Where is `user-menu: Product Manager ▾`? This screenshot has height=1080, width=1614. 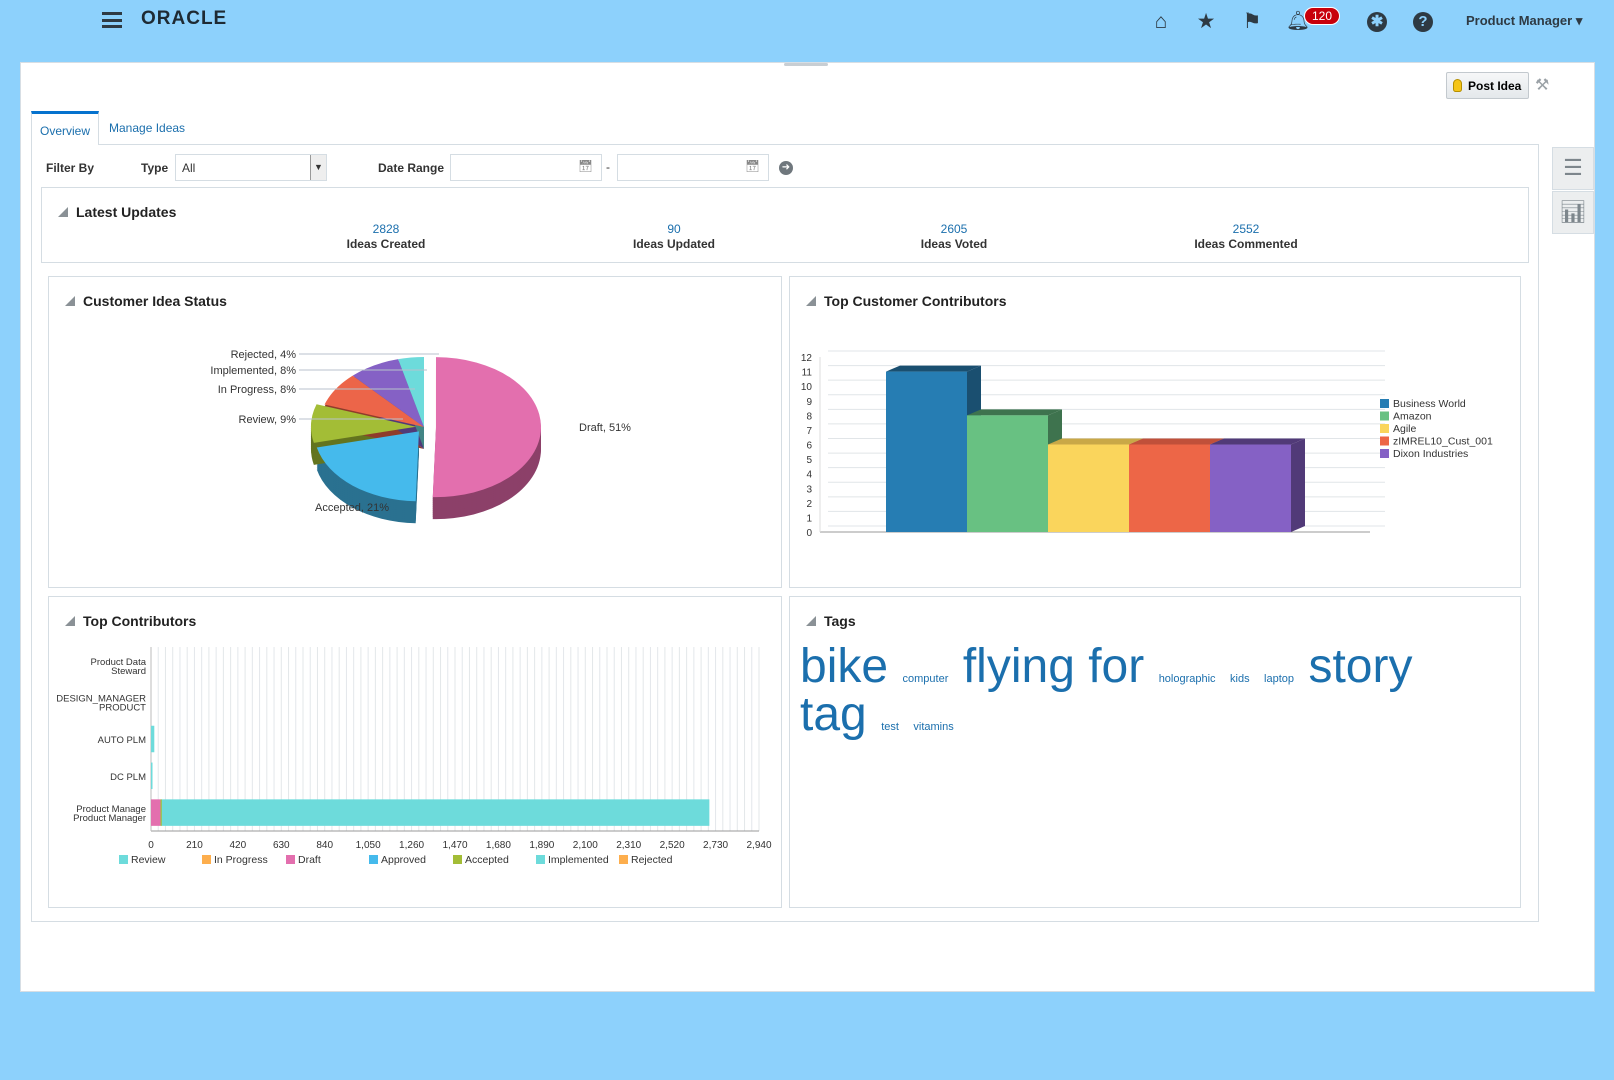 user-menu: Product Manager ▾ is located at coordinates (1524, 21).